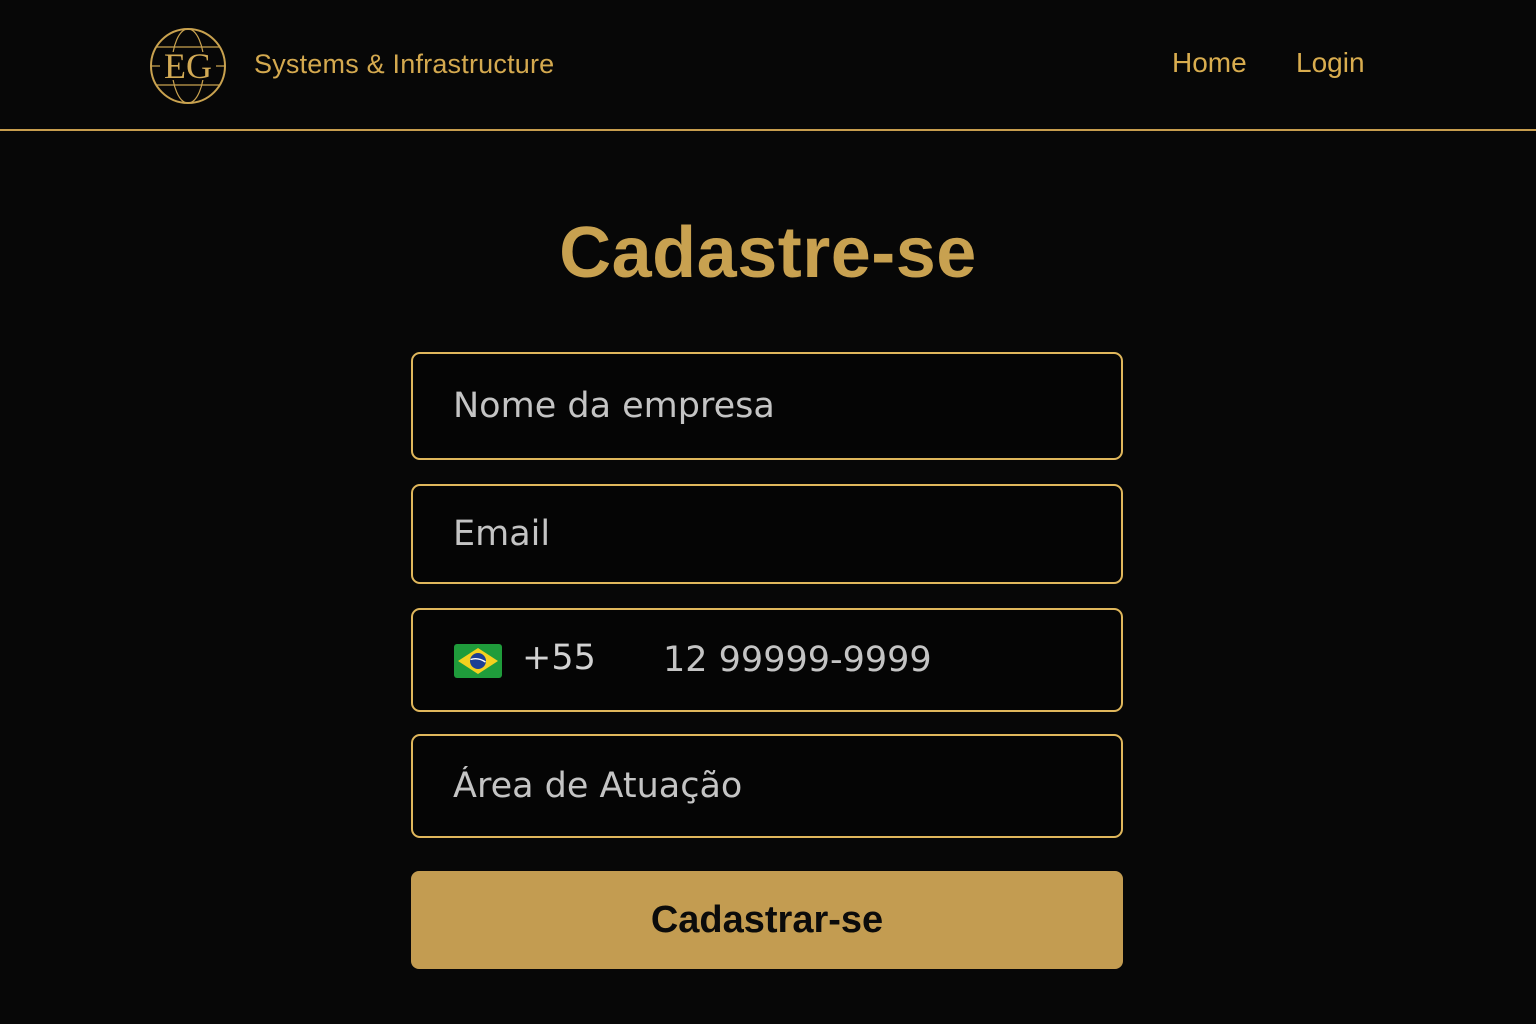  I want to click on area-field, so click(767, 786).